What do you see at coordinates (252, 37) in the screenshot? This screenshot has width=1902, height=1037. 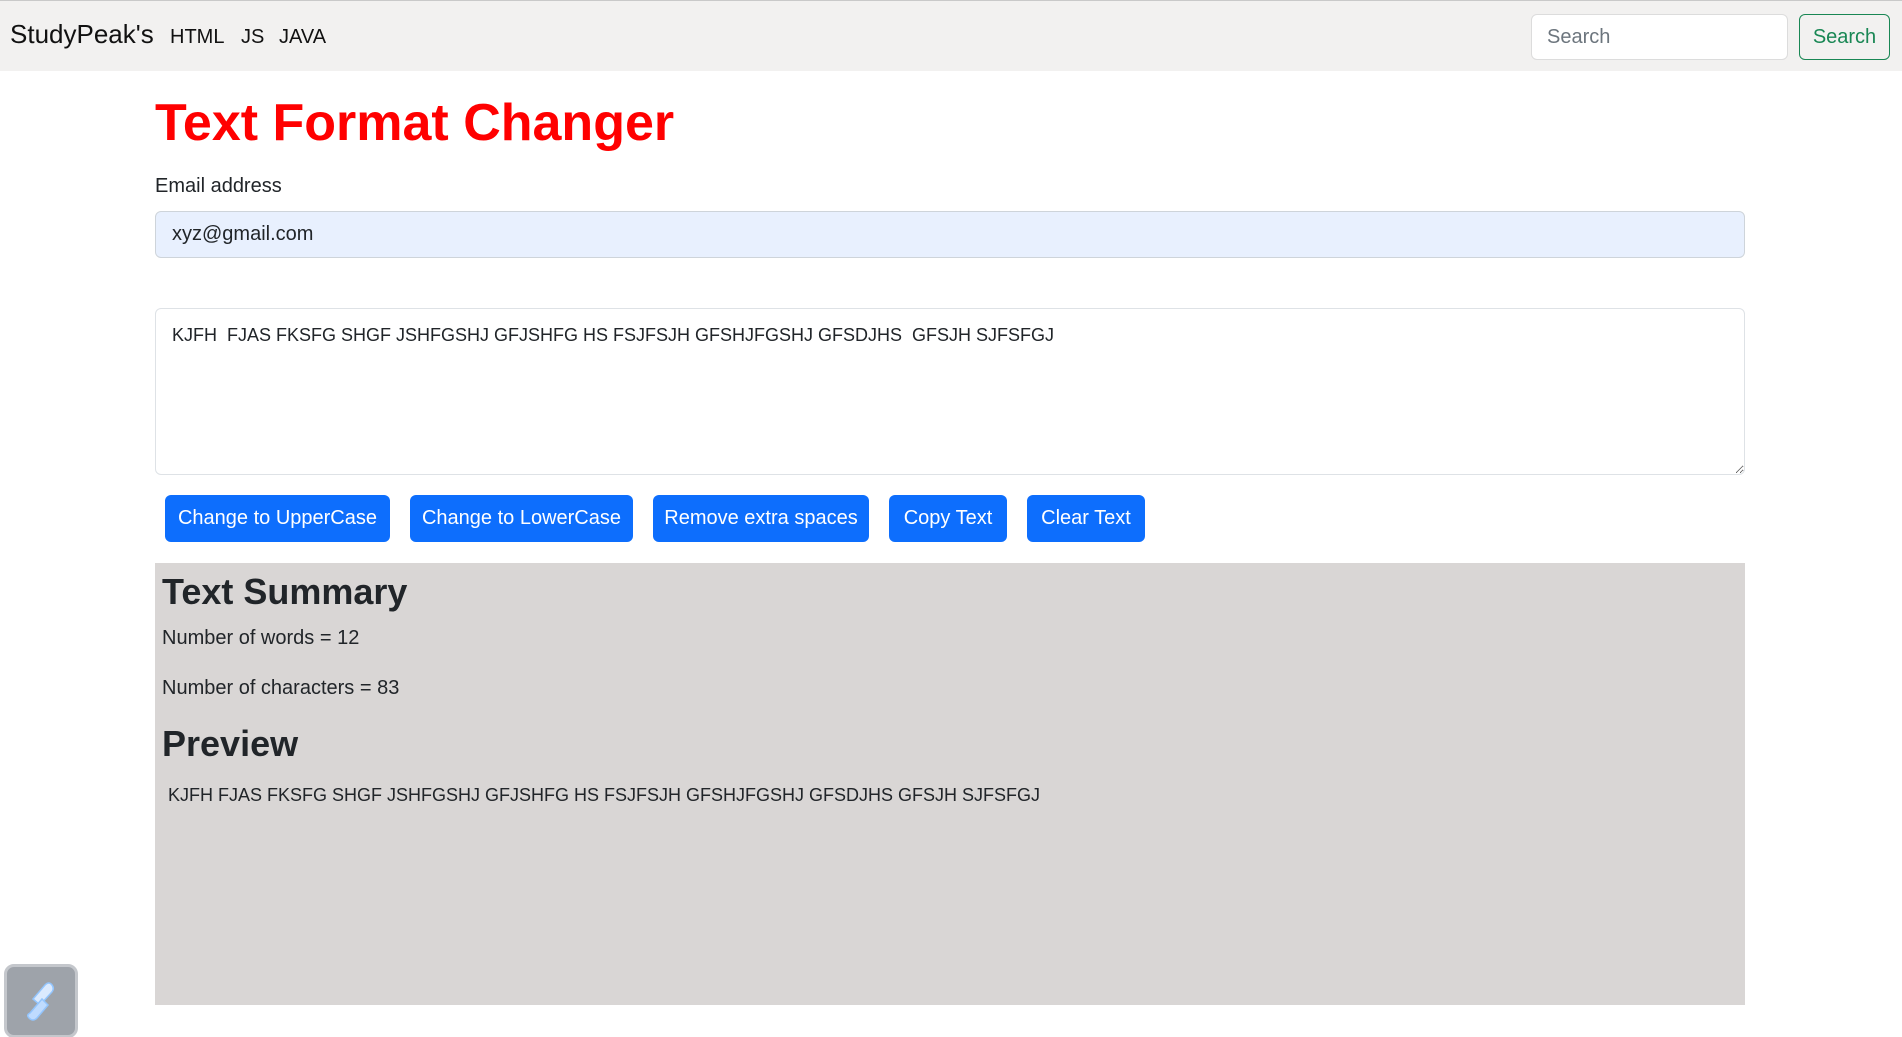 I see `nav-link-js: JS` at bounding box center [252, 37].